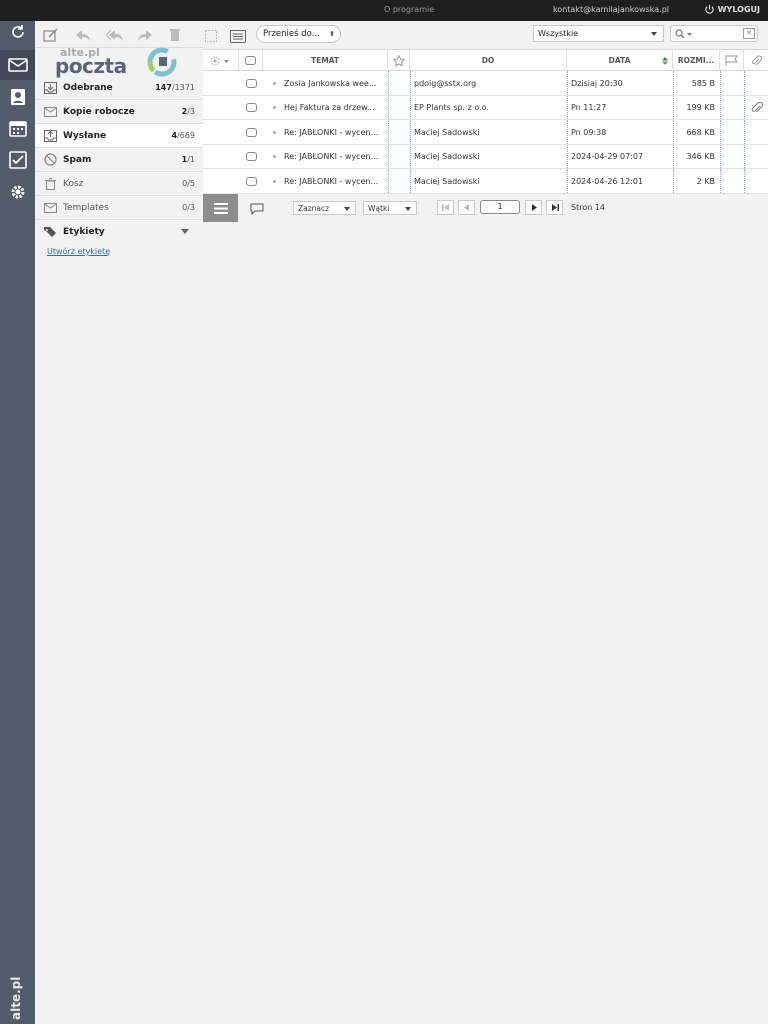 The height and width of the screenshot is (1024, 768). Describe the element at coordinates (683, 34) in the screenshot. I see `search-icon` at that location.